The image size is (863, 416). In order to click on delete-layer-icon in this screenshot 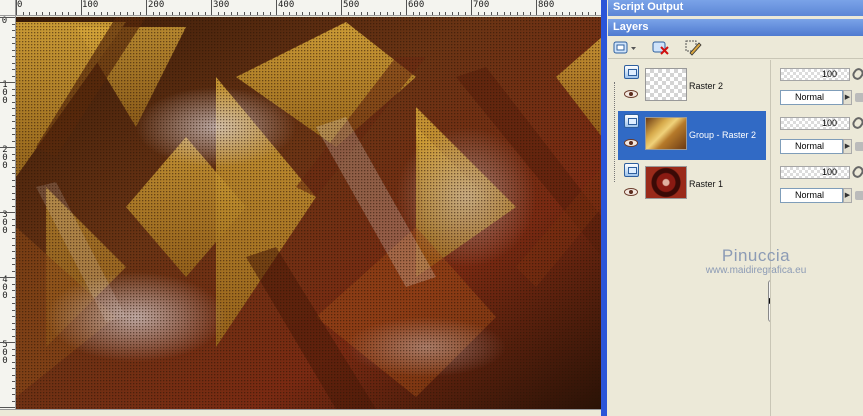, I will do `click(661, 47)`.